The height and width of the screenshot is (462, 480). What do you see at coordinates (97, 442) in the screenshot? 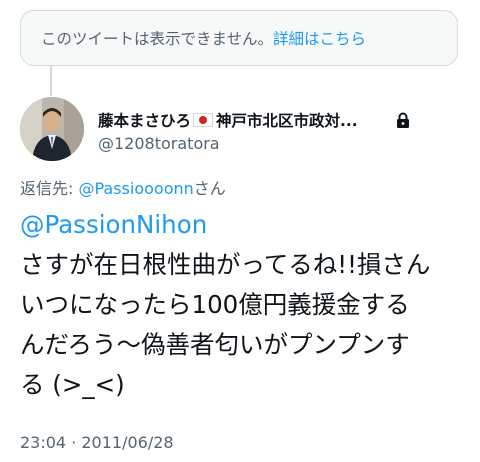
I see `tweet-timestamp: 23:04 · 2011/06/28` at bounding box center [97, 442].